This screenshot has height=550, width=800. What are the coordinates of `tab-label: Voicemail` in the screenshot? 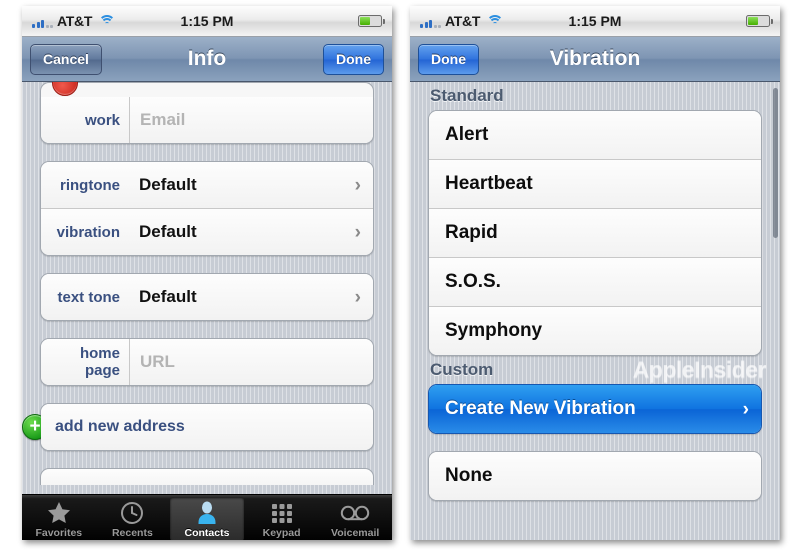 It's located at (355, 532).